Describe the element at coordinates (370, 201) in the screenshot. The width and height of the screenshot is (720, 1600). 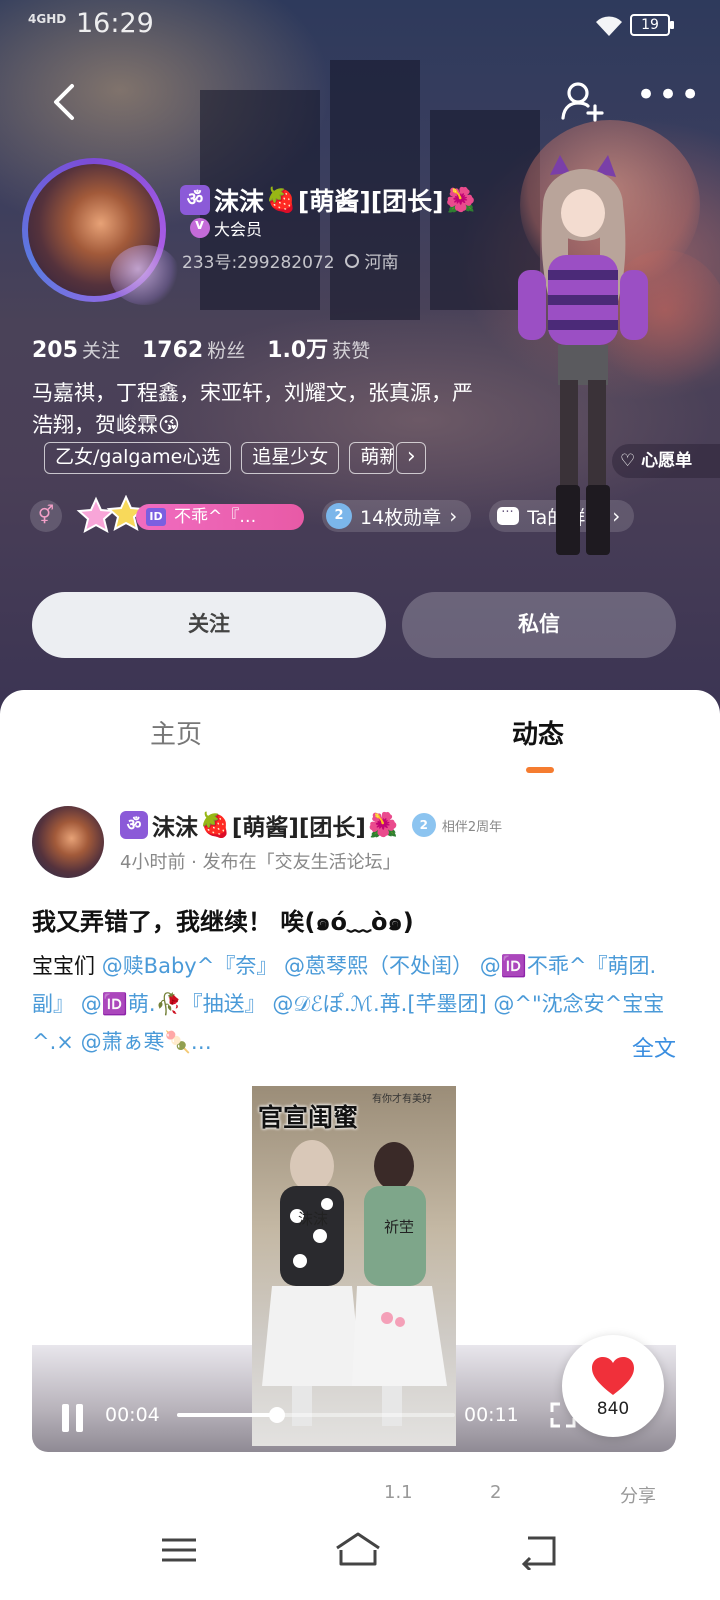
I see `profile-name-tags: [萌酱][团长]` at that location.